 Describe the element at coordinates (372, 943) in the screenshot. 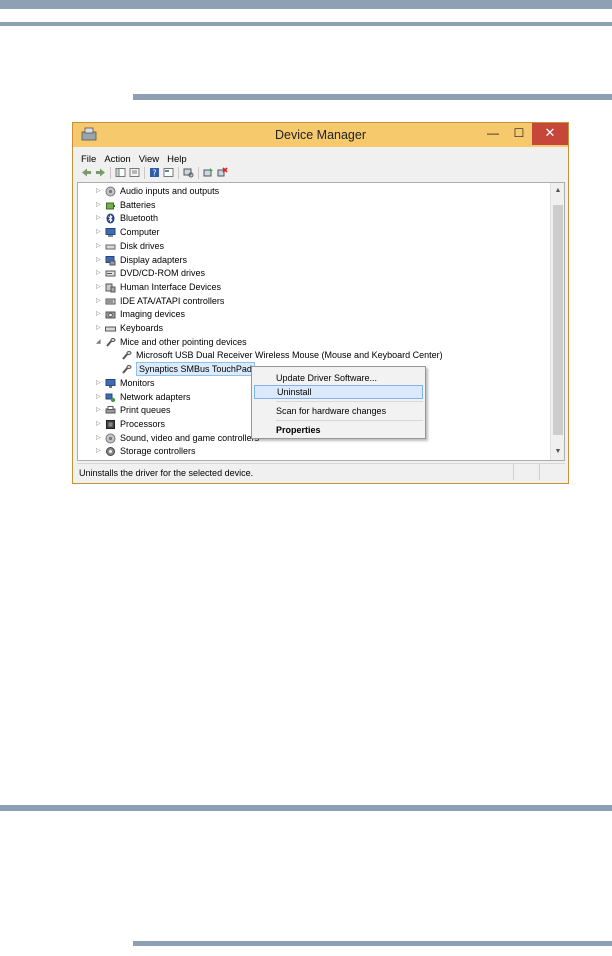

I see `bottom-rule` at that location.